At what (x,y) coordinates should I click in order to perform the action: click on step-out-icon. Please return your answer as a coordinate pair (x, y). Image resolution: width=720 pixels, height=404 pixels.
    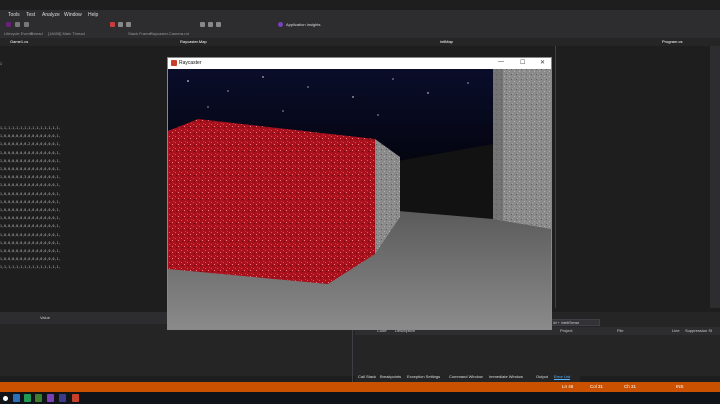
    Looking at the image, I should click on (218, 24).